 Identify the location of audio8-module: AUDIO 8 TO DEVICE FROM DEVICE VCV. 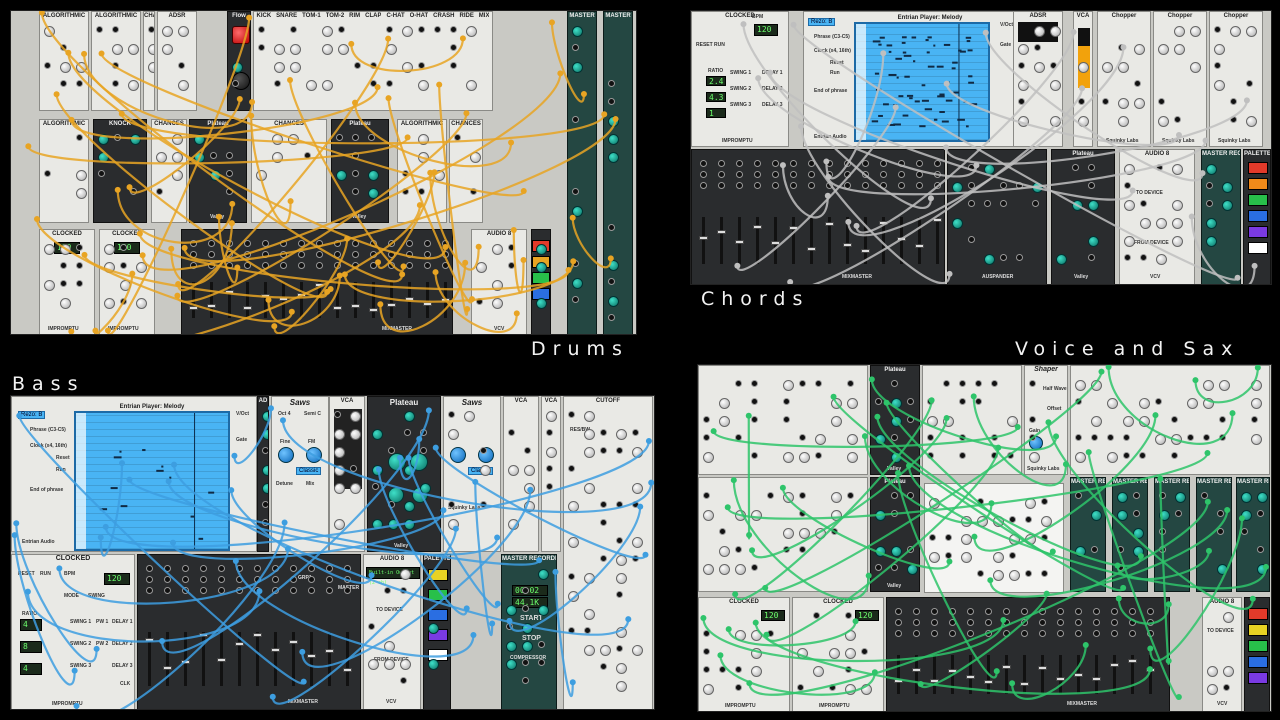
(1157, 216).